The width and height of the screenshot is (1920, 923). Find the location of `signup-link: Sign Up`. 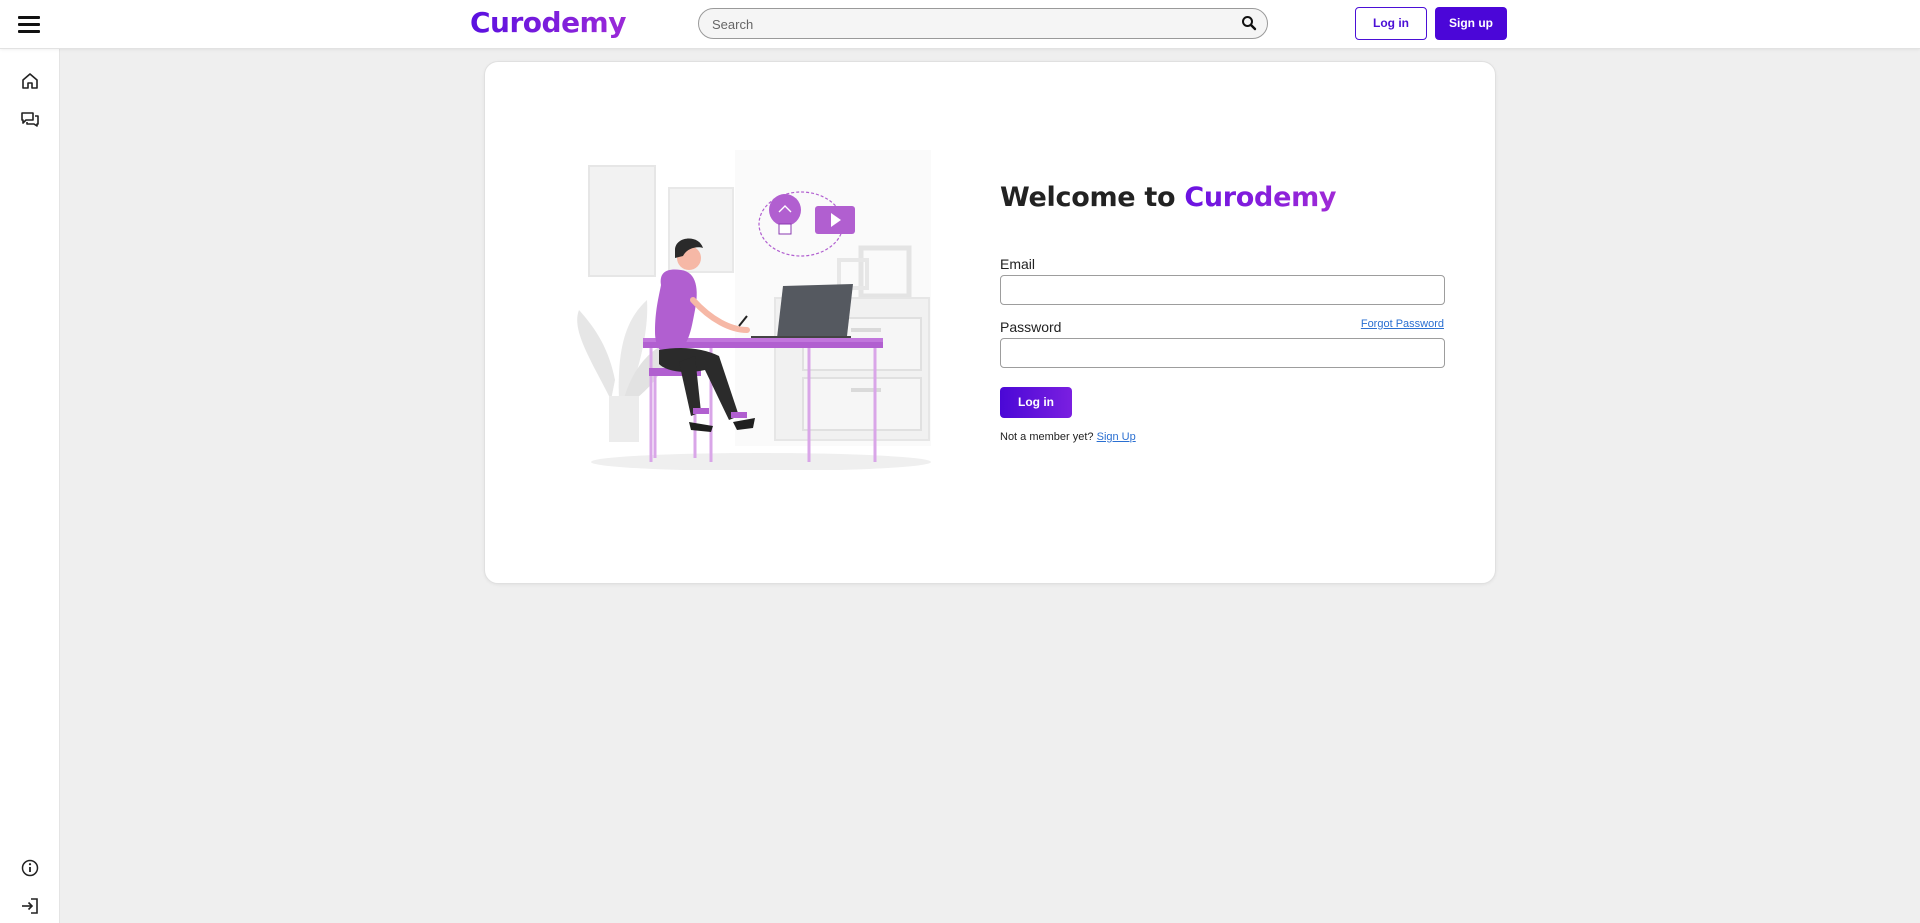

signup-link: Sign Up is located at coordinates (1116, 437).